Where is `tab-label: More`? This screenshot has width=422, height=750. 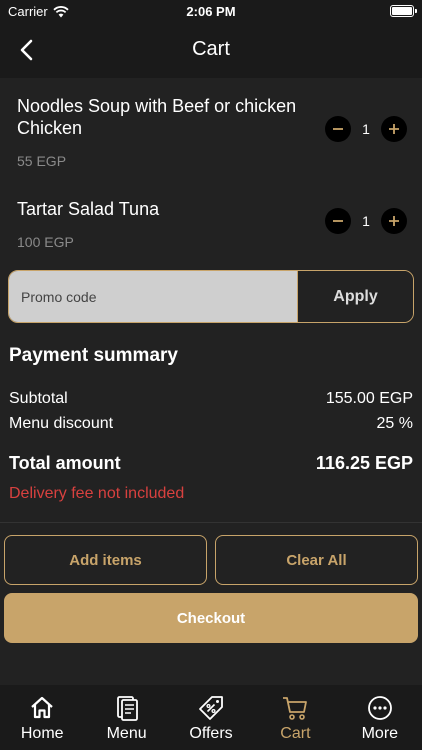 tab-label: More is located at coordinates (380, 733).